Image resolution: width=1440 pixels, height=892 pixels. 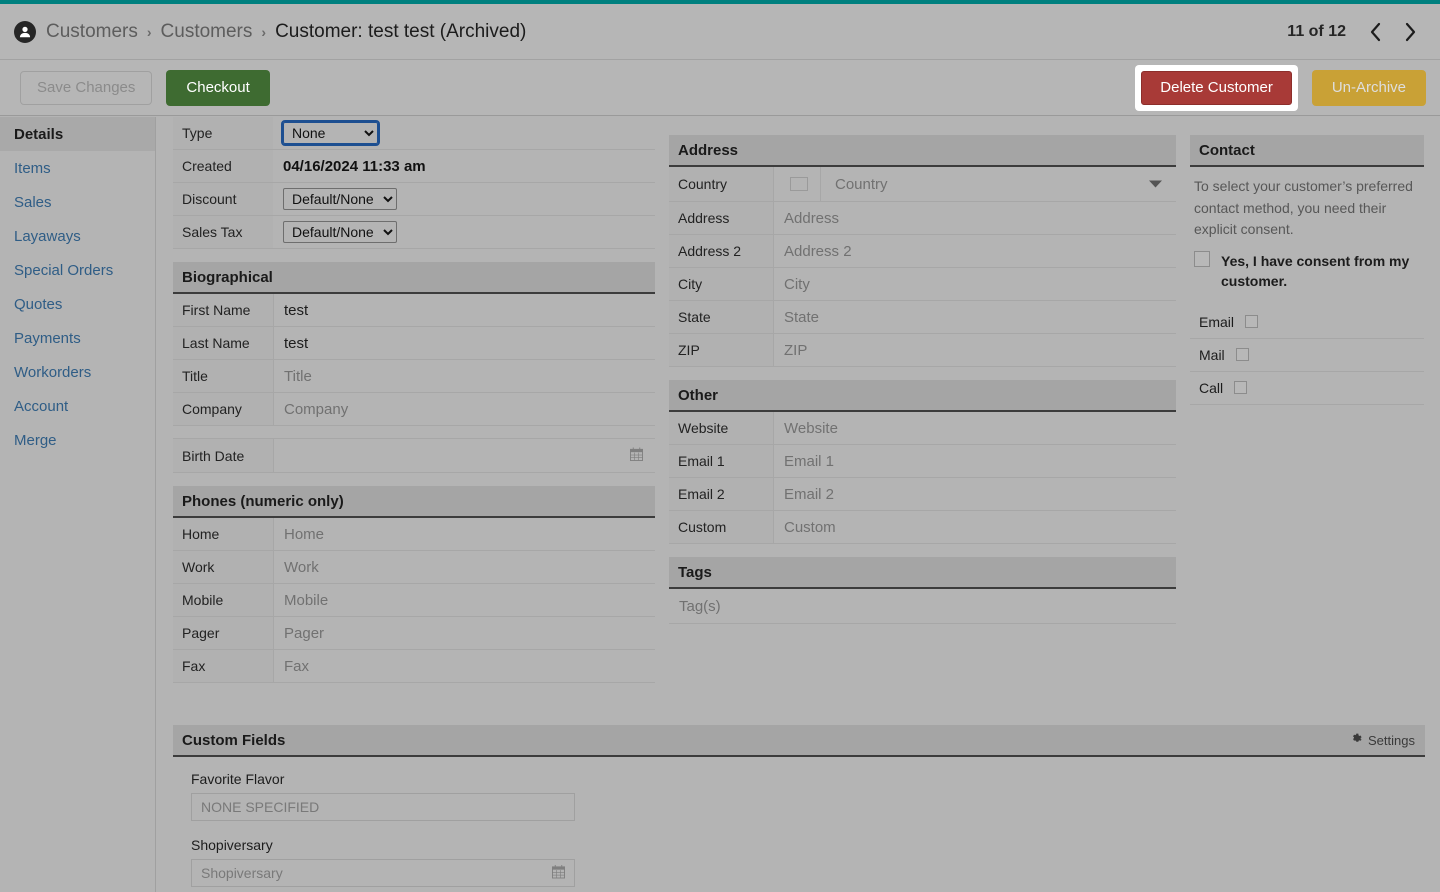 I want to click on phone-pager-row: Pager Pager, so click(x=414, y=633).